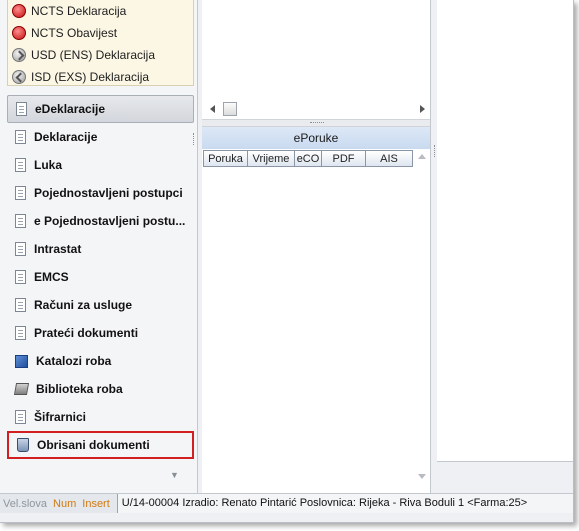 The width and height of the screenshot is (579, 531). Describe the element at coordinates (174, 475) in the screenshot. I see `chevron-down-icon: ▼` at that location.